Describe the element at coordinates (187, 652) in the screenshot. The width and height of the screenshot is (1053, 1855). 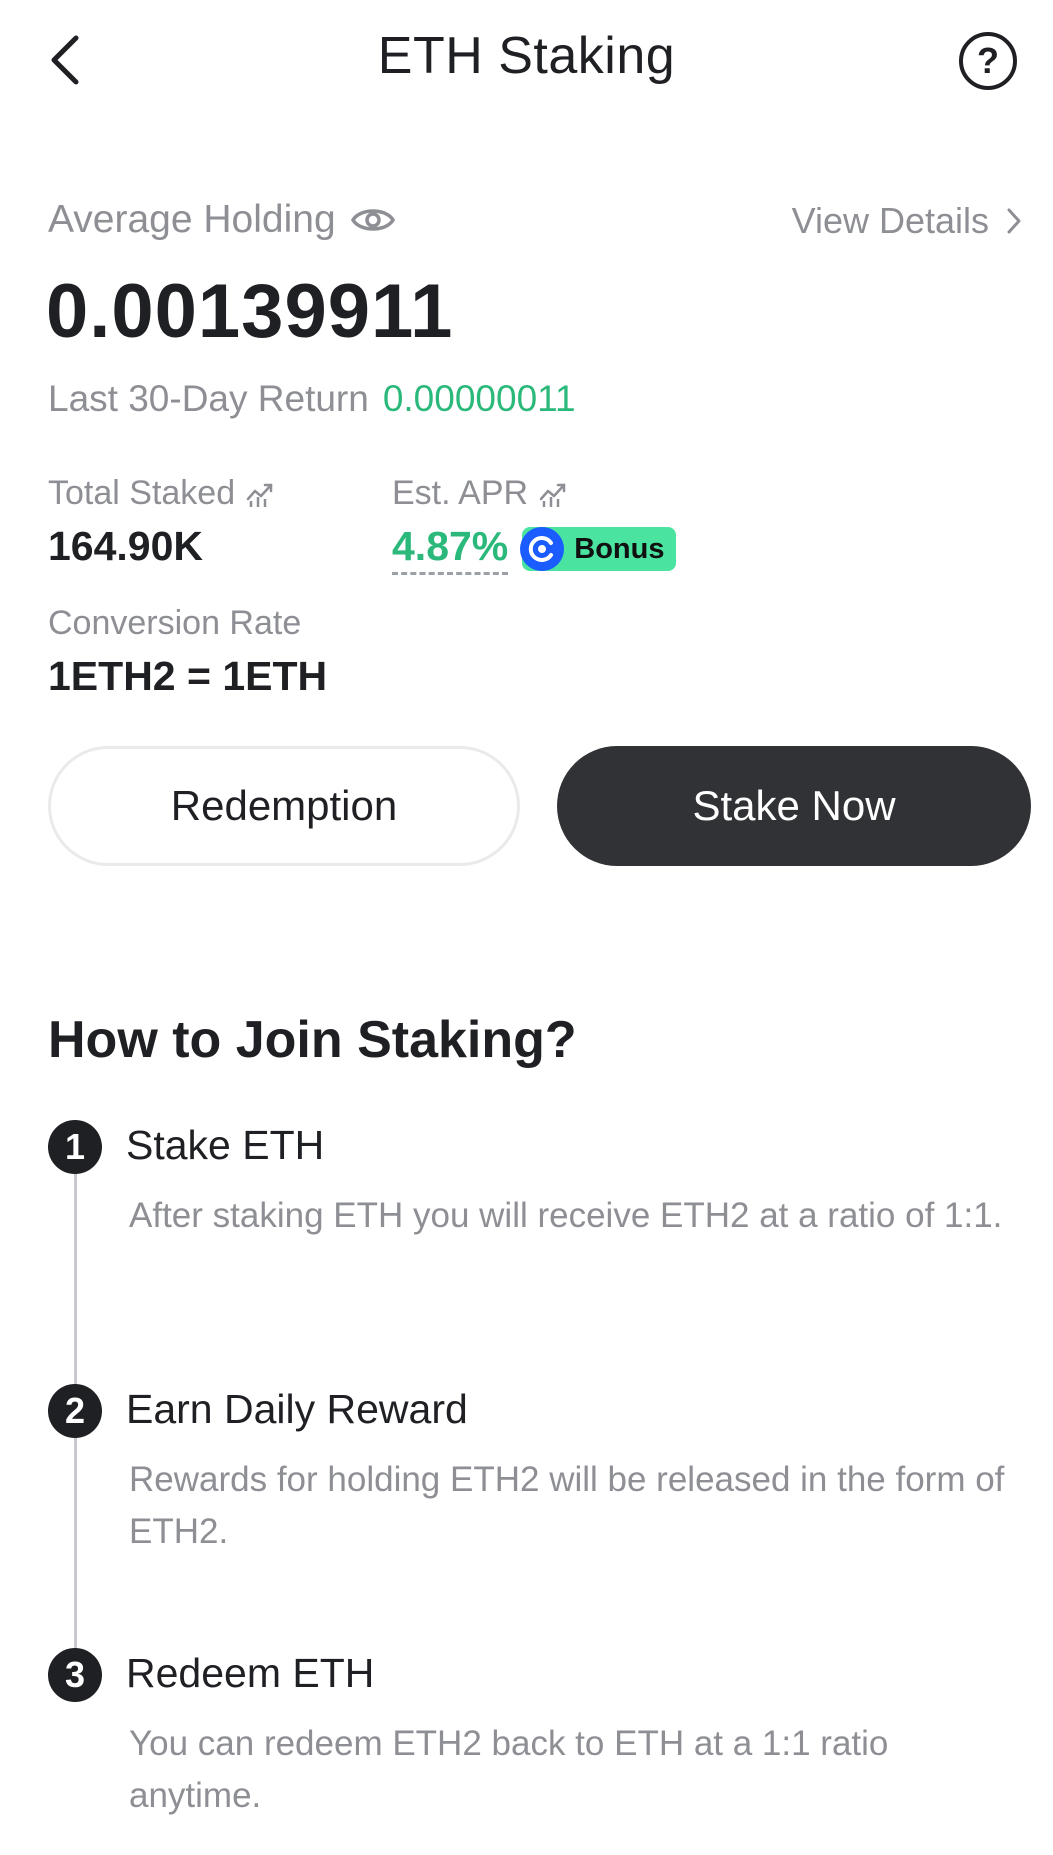
I see `conversion-rate-stat: Conversion Rate 1ETH2 = 1ETH` at that location.